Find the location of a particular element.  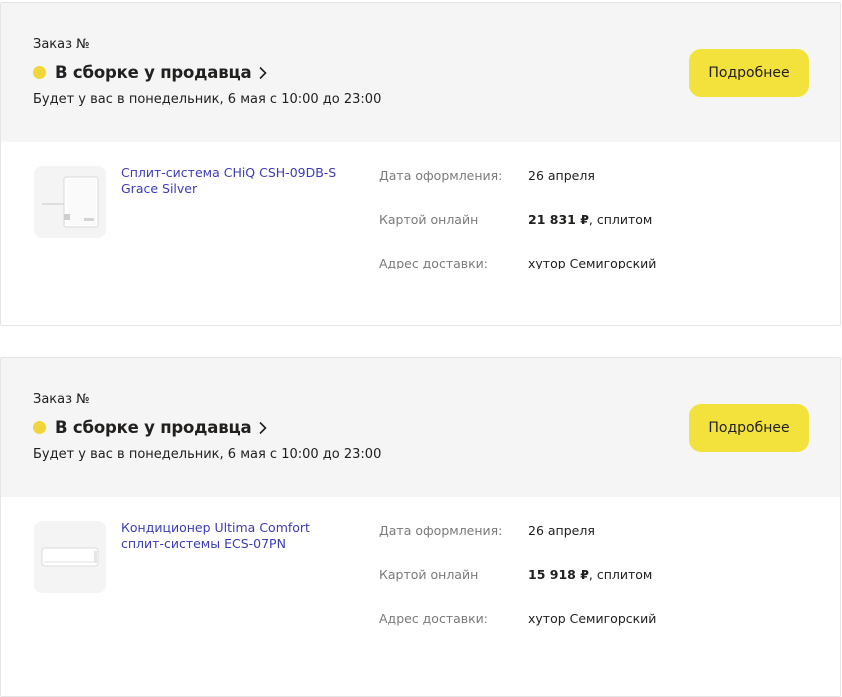

air-conditioner-image is located at coordinates (70, 557).